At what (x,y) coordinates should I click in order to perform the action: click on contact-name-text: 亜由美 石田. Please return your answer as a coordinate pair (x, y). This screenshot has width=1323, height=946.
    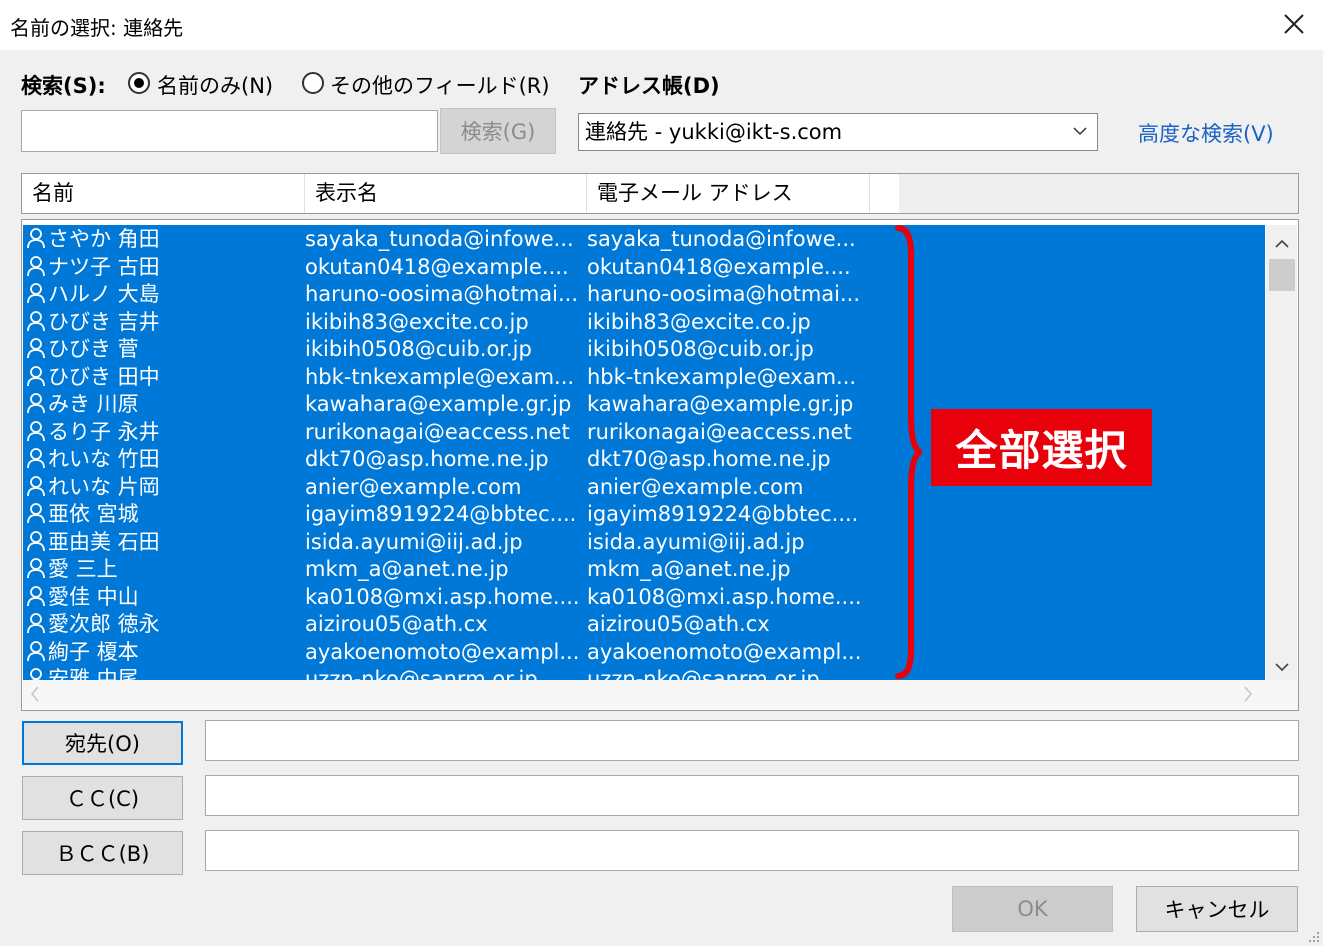
    Looking at the image, I should click on (104, 541).